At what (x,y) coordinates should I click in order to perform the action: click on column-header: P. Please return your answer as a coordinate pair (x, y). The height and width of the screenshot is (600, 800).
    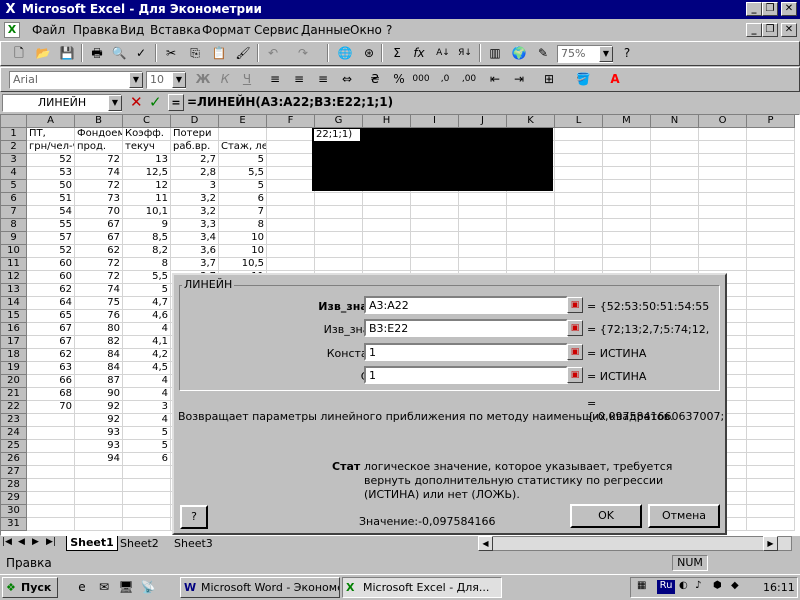
    Looking at the image, I should click on (771, 121).